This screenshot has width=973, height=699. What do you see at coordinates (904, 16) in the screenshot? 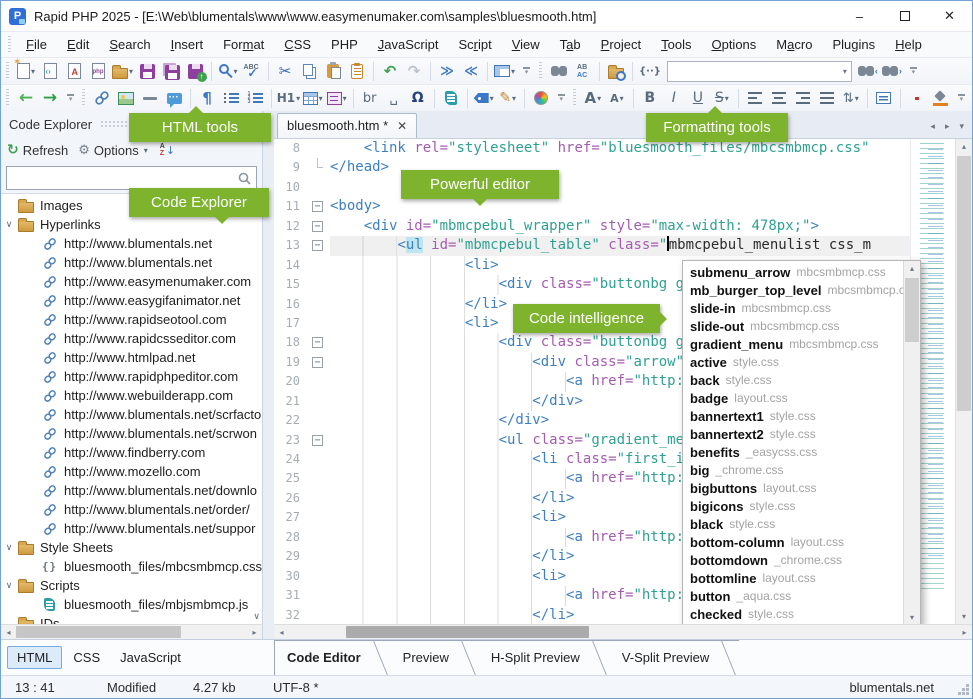
I see `maximize-button` at bounding box center [904, 16].